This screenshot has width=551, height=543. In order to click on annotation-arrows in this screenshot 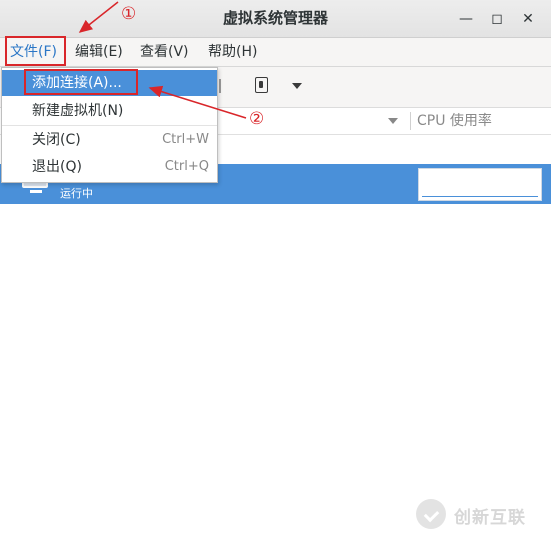, I will do `click(162, 60)`.